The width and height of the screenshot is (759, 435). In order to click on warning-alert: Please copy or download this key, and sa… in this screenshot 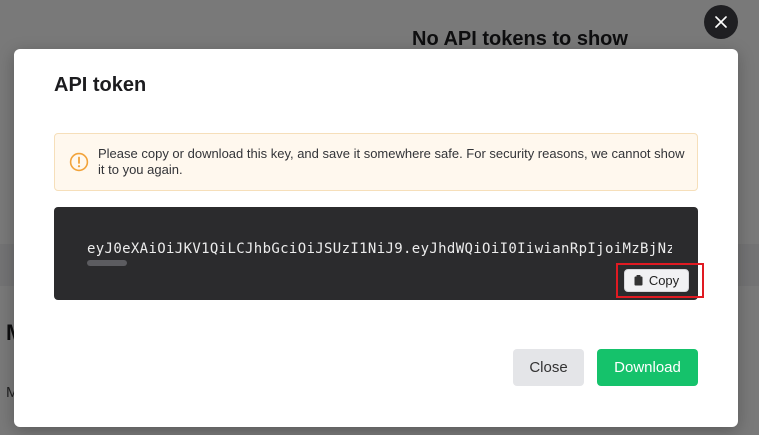, I will do `click(376, 162)`.